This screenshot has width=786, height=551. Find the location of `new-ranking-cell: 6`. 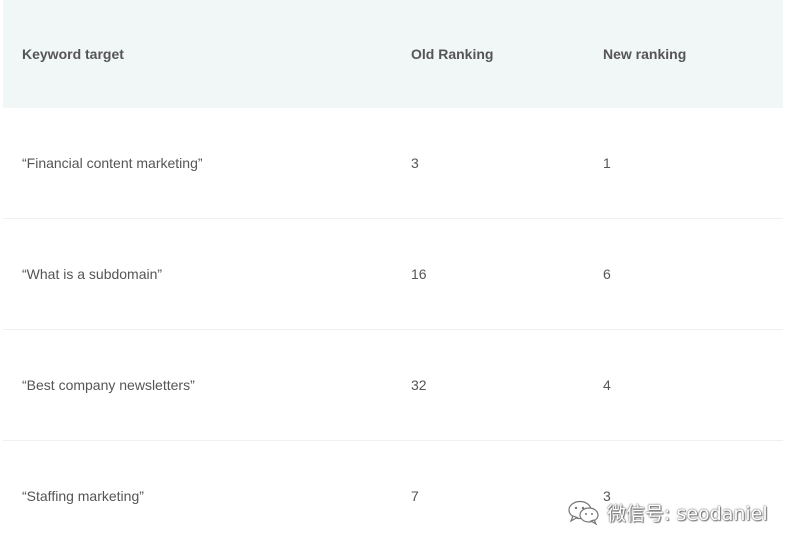

new-ranking-cell: 6 is located at coordinates (607, 274).